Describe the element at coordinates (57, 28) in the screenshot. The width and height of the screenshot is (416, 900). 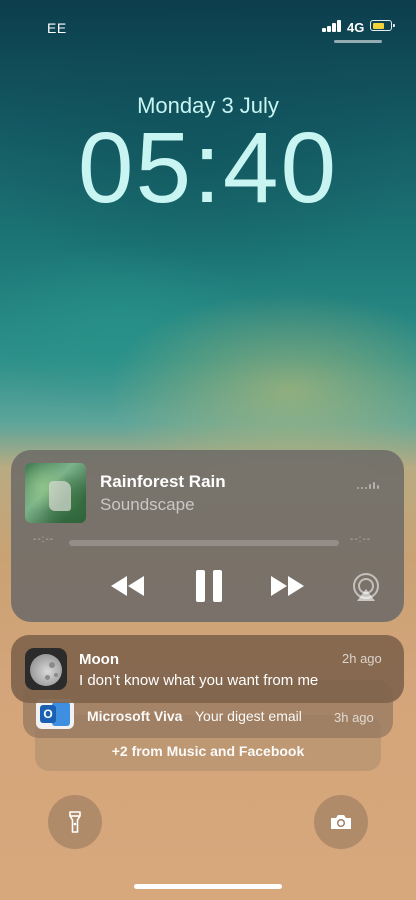
I see `carrier-label: EE` at that location.